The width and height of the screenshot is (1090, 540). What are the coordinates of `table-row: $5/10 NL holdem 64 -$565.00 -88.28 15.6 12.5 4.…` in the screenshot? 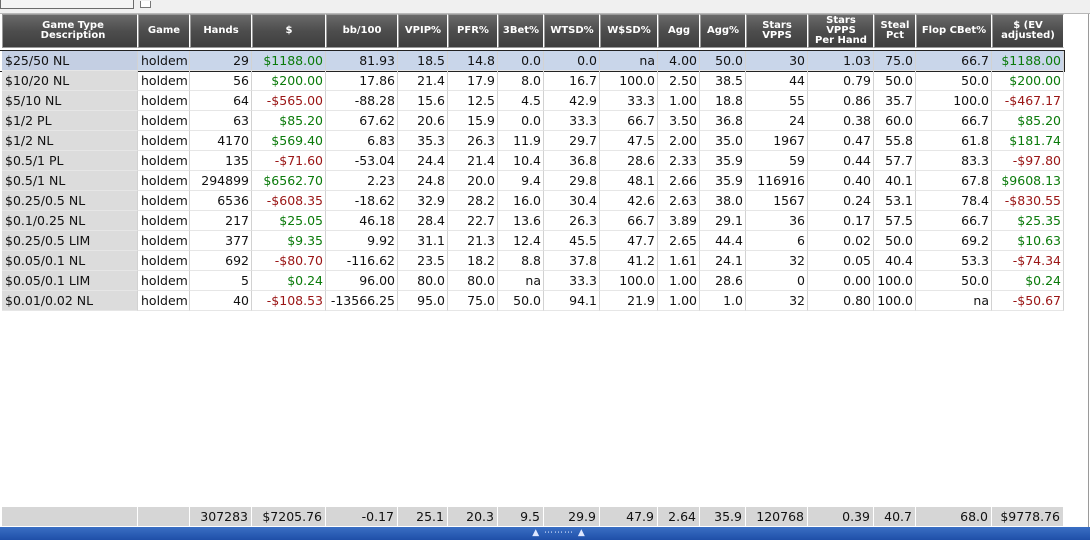 It's located at (532, 101).